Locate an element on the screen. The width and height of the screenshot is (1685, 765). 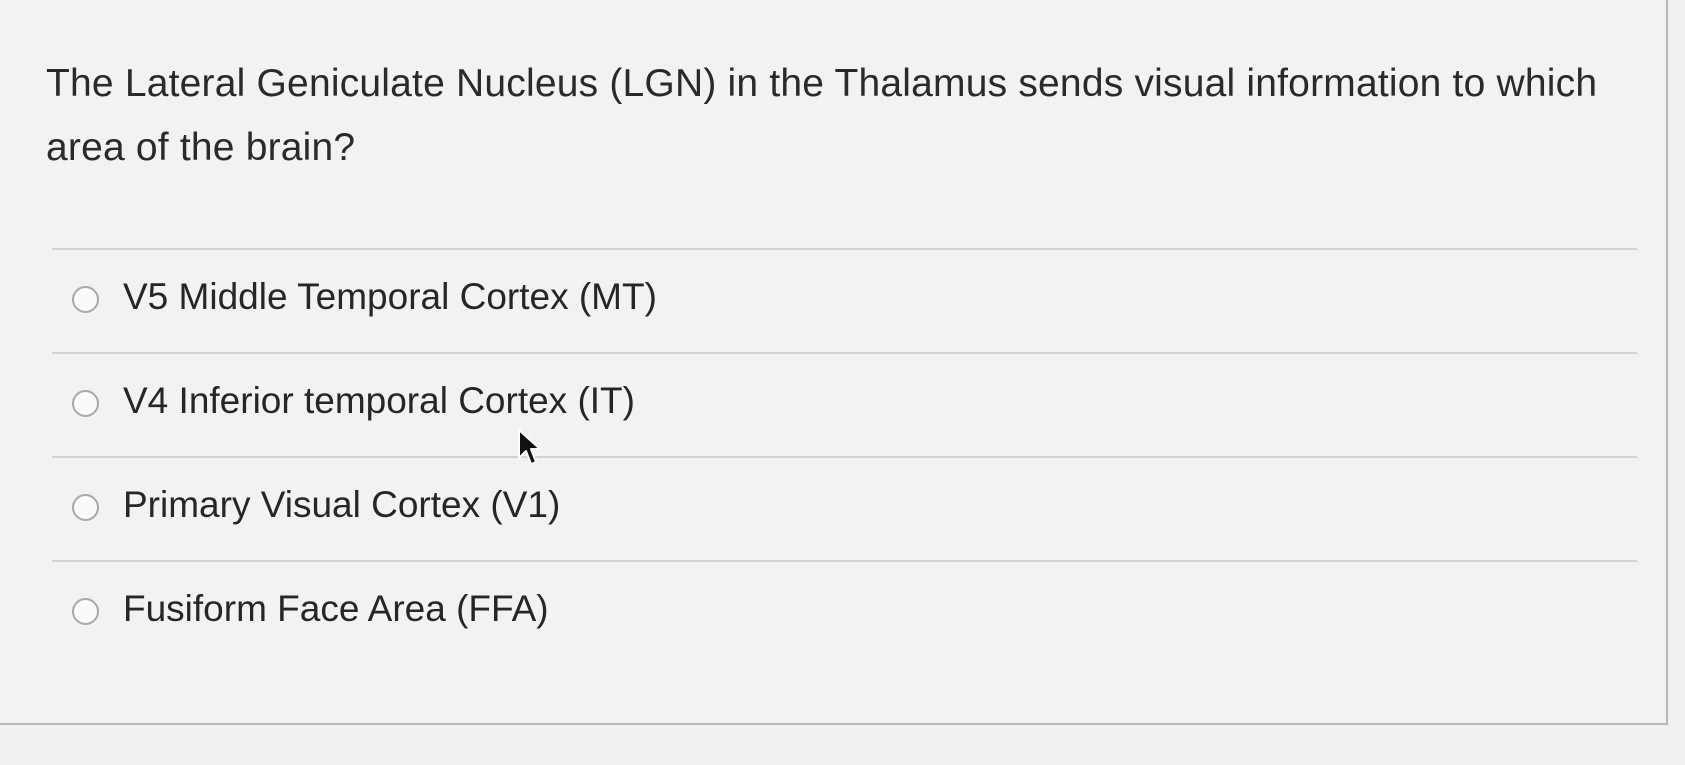
answer-label: Primary Visual Cortex (V1) is located at coordinates (342, 504).